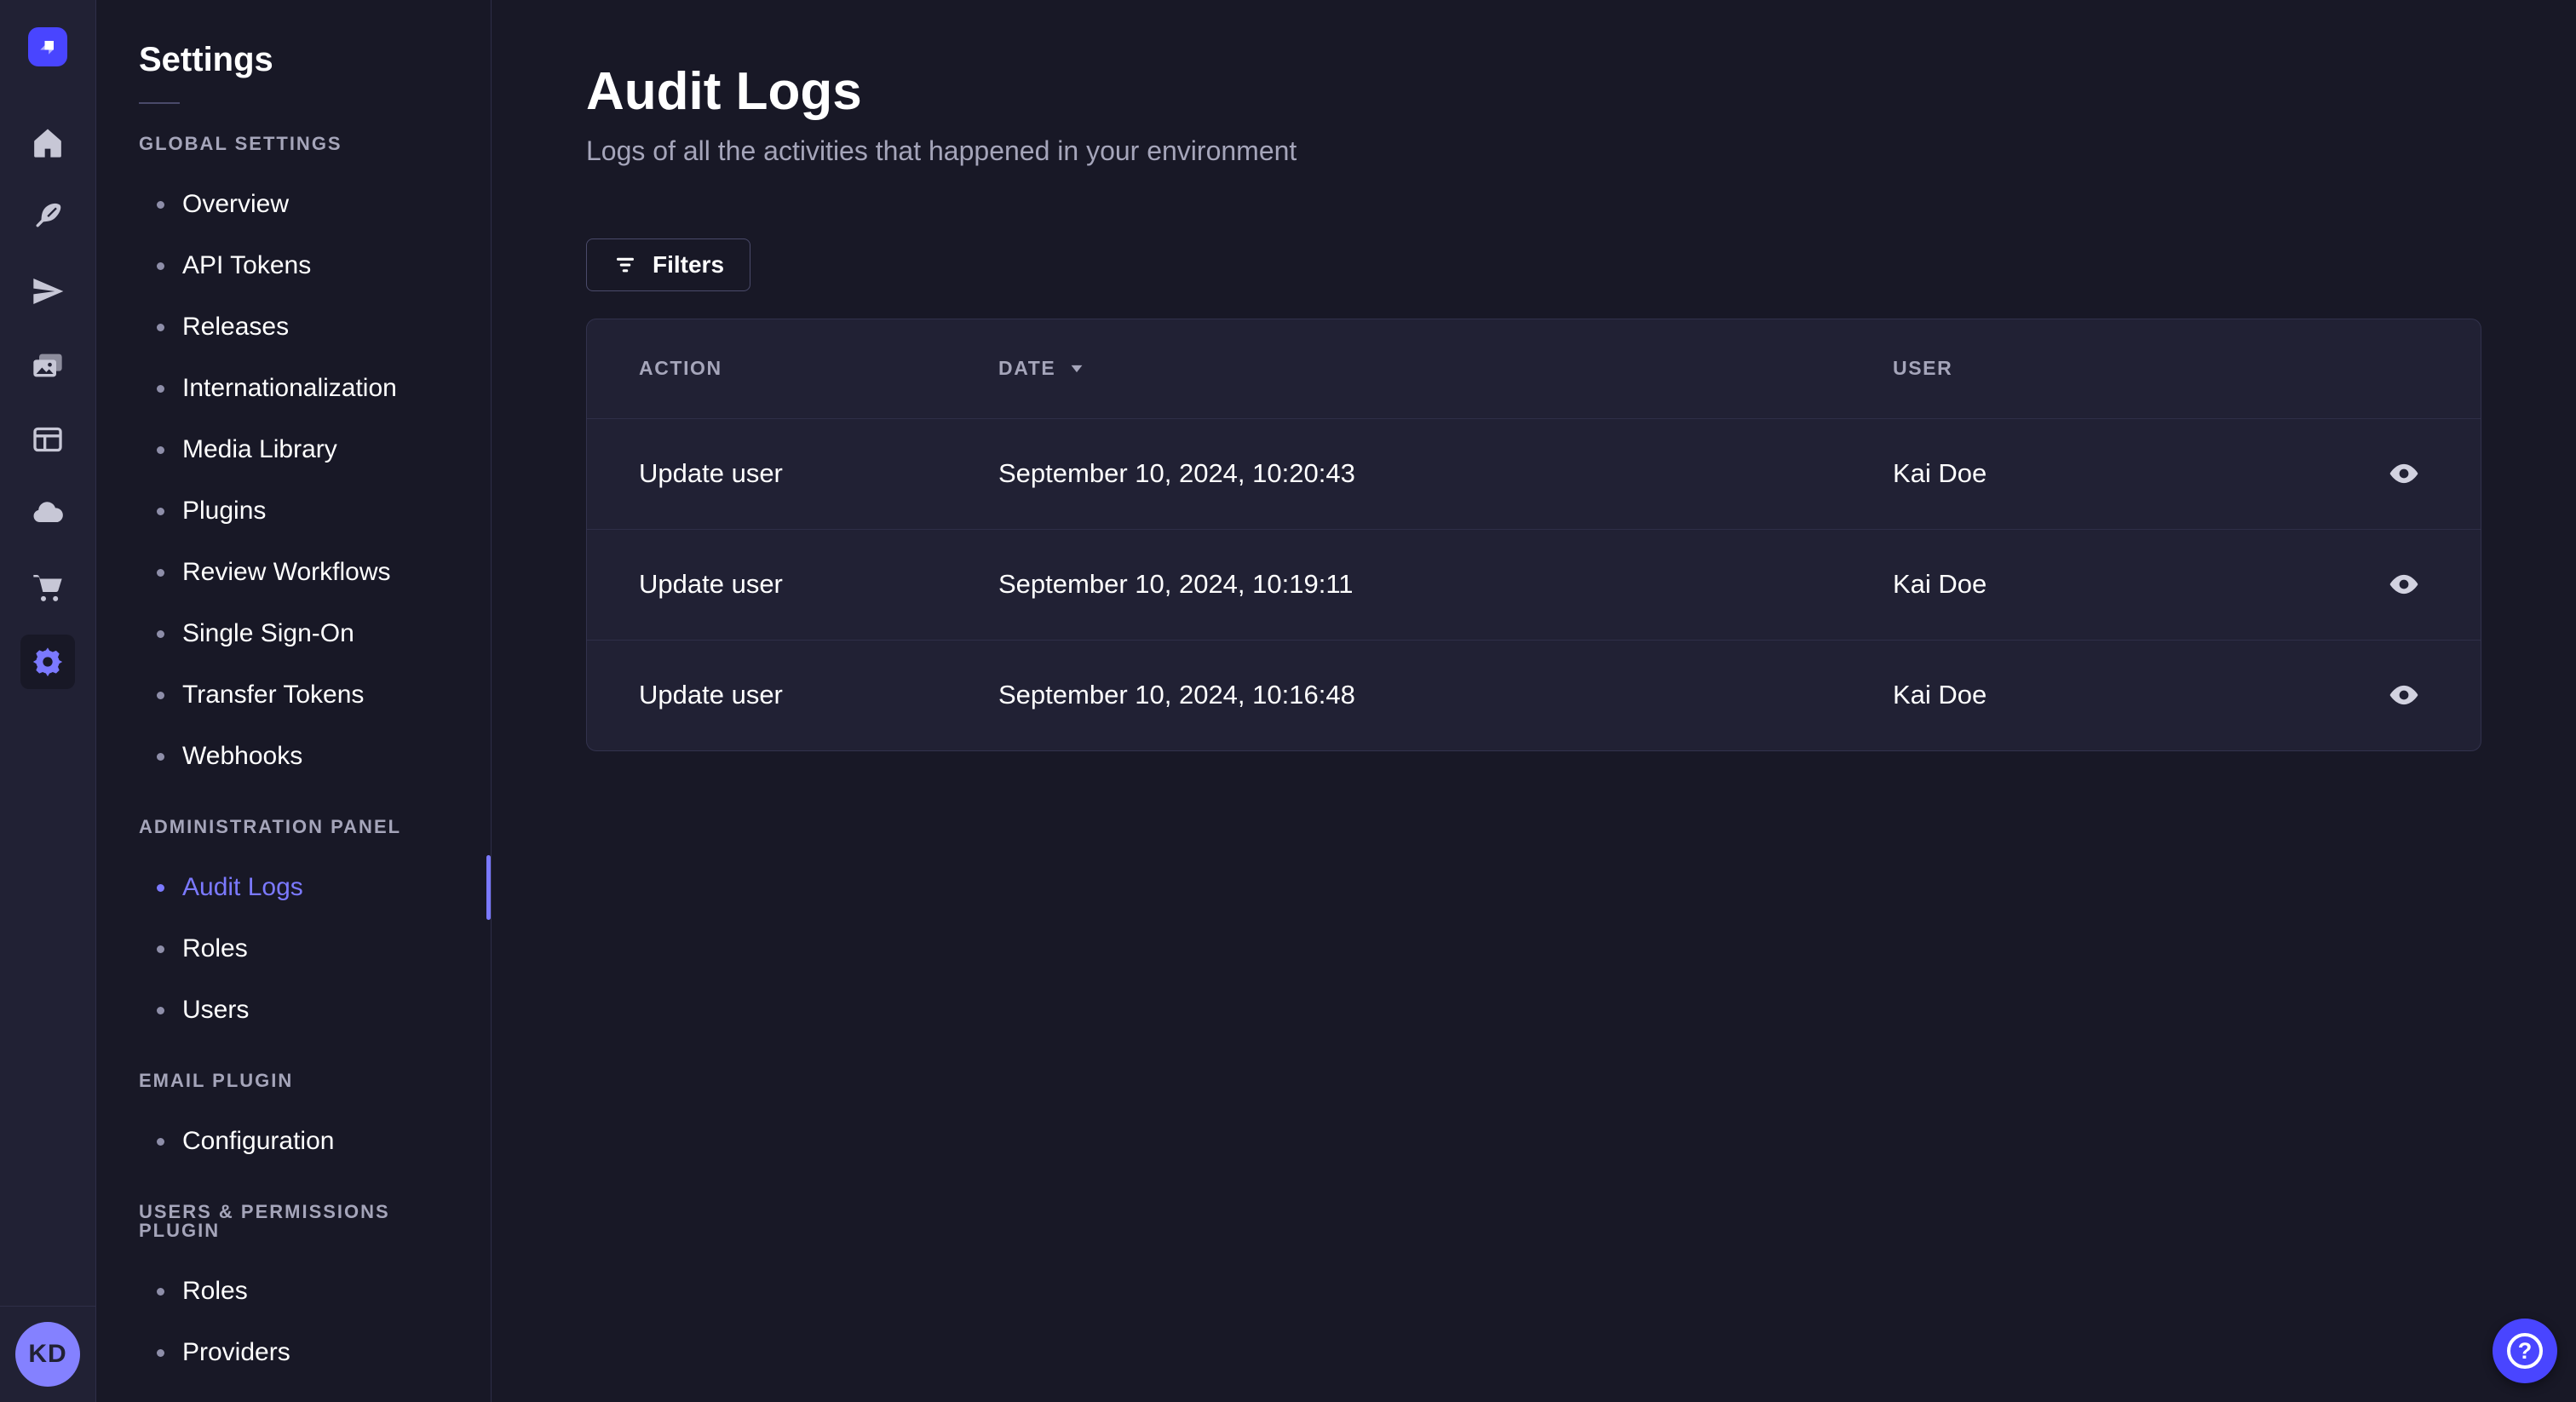 This screenshot has width=2576, height=1402. I want to click on sidebar-item-transfer-tokens: Transfer Tokens, so click(294, 695).